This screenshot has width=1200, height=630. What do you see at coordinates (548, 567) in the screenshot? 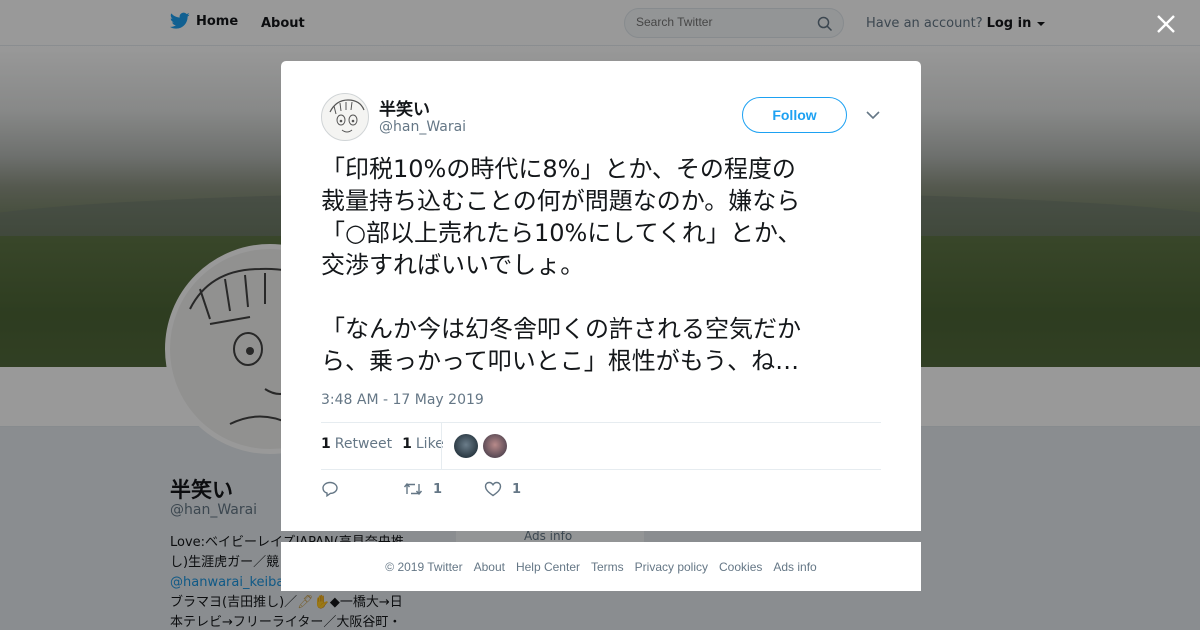
I see `footer-link-help-center: Help Center` at bounding box center [548, 567].